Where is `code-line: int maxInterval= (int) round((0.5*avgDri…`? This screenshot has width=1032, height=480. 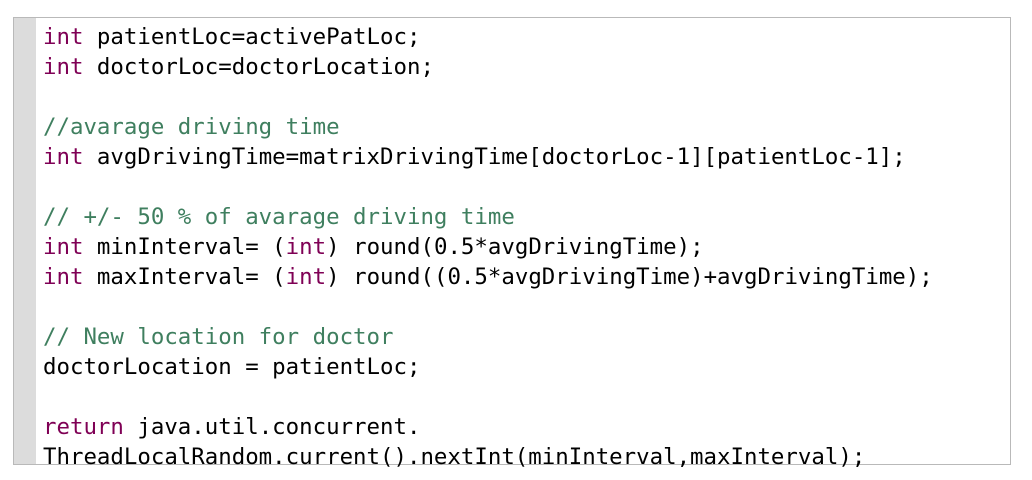 code-line: int maxInterval= (int) round((0.5*avgDri… is located at coordinates (523, 277).